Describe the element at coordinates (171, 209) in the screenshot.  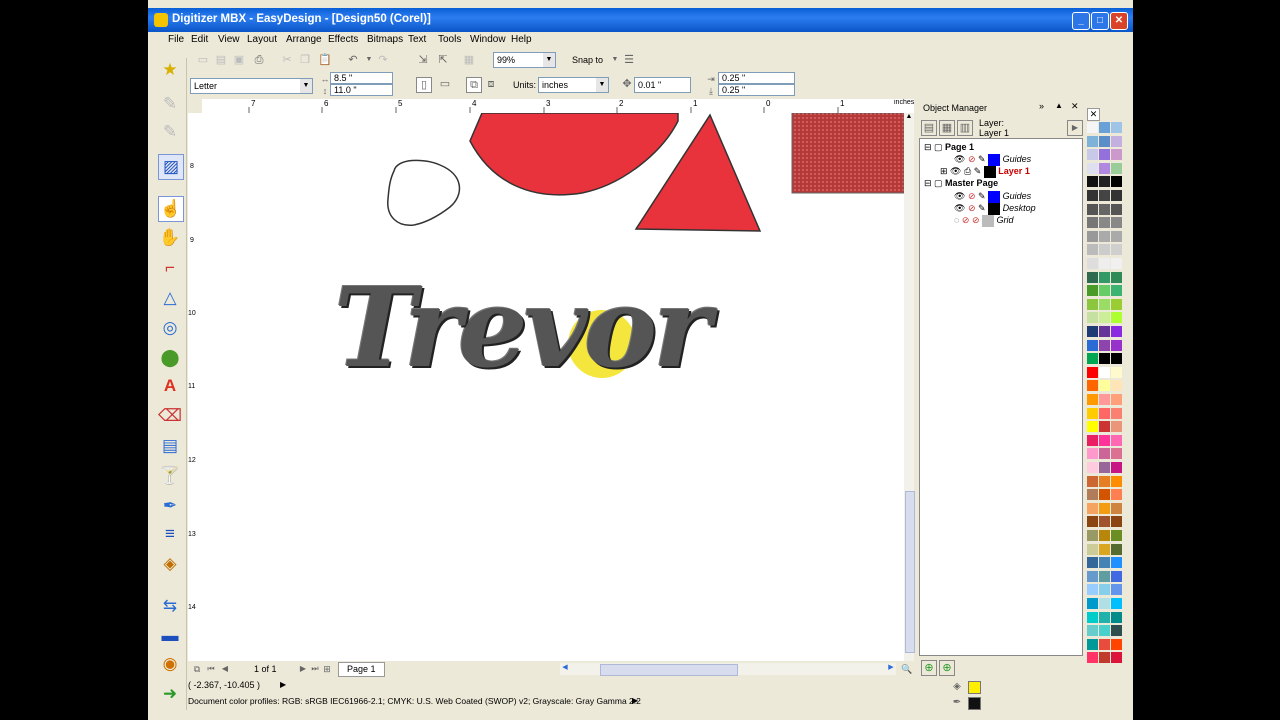
I see `pick-tool-icon: ☝` at that location.